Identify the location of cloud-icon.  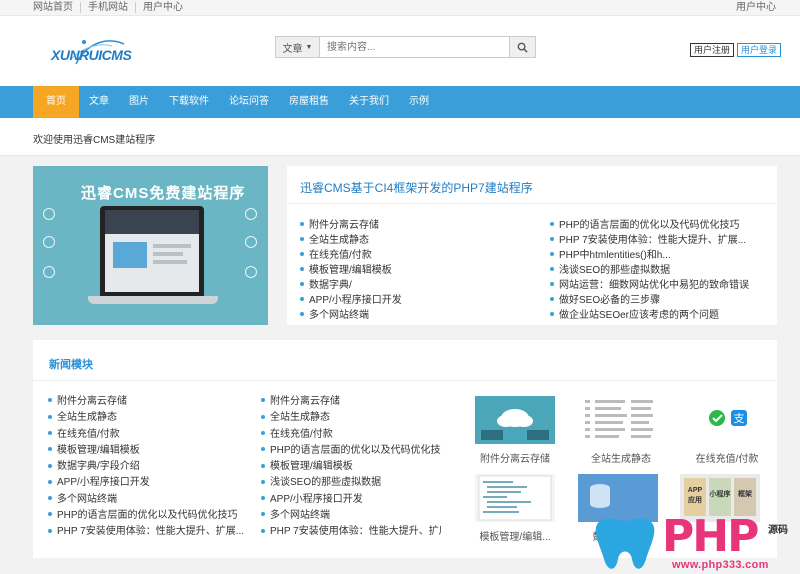
(515, 424).